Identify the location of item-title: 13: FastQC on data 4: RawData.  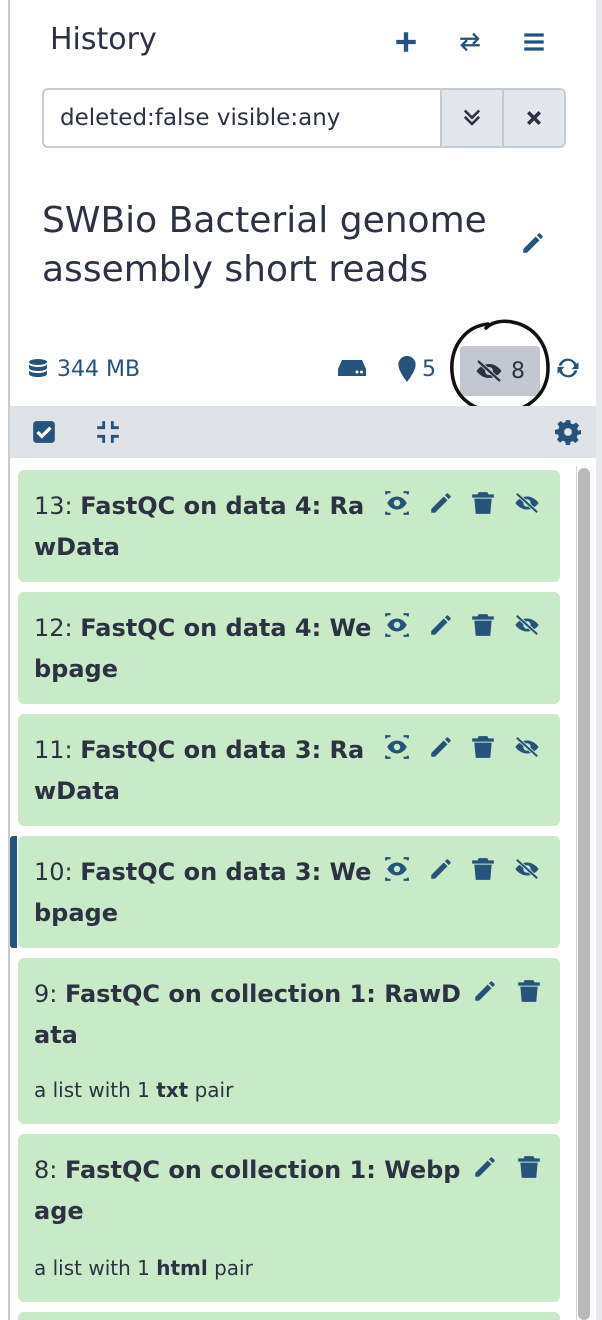
(199, 526).